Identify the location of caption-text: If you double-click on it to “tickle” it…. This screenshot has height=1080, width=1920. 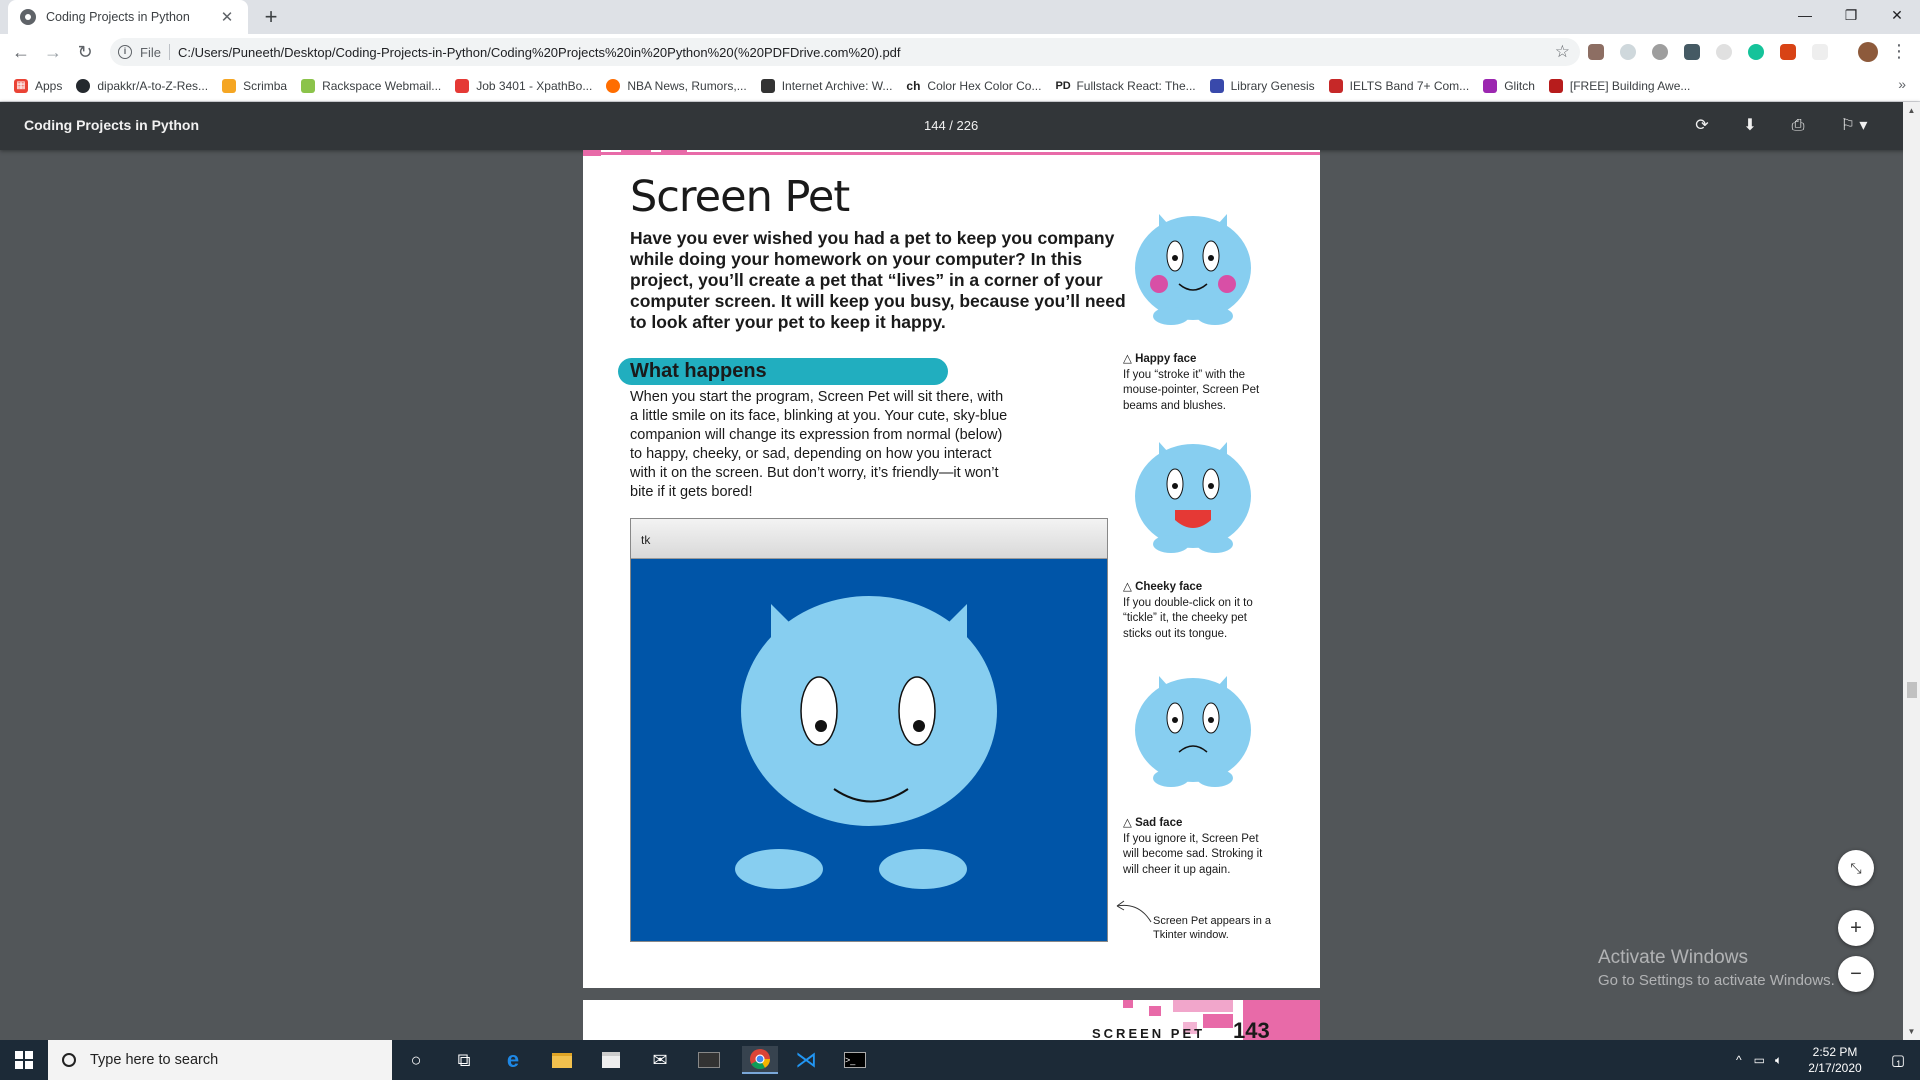
(1188, 618).